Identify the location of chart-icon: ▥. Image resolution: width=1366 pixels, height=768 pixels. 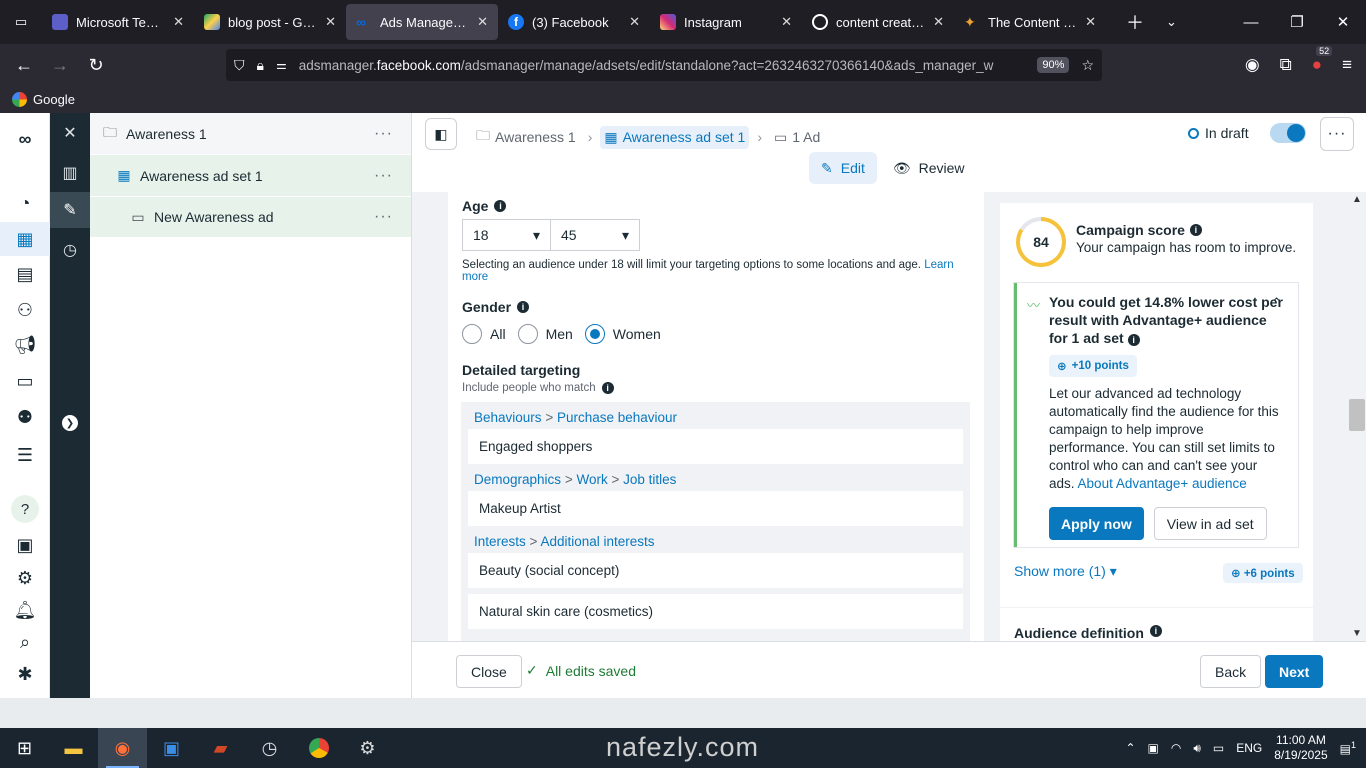
(70, 173).